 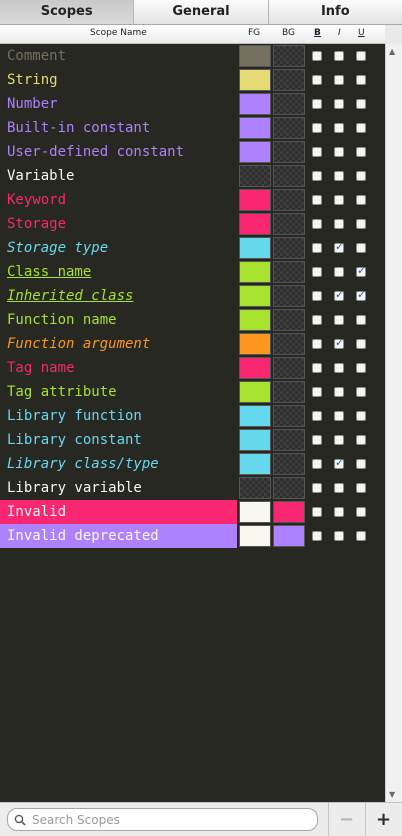 What do you see at coordinates (254, 33) in the screenshot?
I see `column-fg: FG` at bounding box center [254, 33].